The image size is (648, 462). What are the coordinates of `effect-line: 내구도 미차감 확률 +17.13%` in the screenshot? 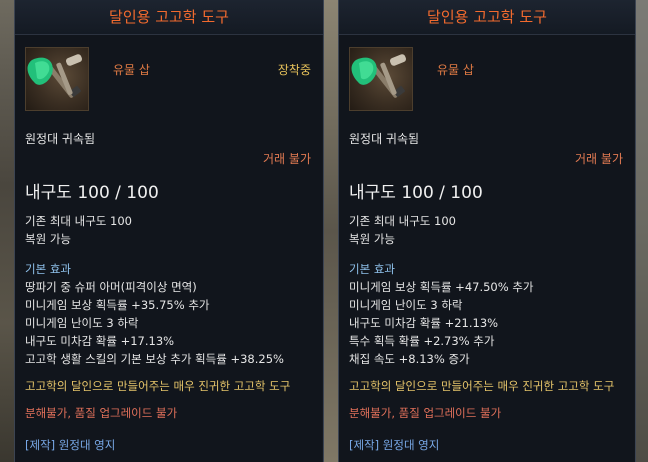 It's located at (100, 341).